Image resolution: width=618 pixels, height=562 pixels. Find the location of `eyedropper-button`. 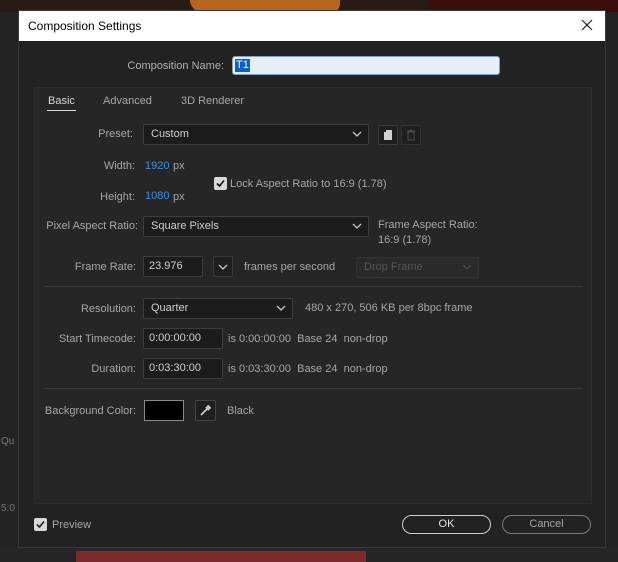

eyedropper-button is located at coordinates (205, 410).